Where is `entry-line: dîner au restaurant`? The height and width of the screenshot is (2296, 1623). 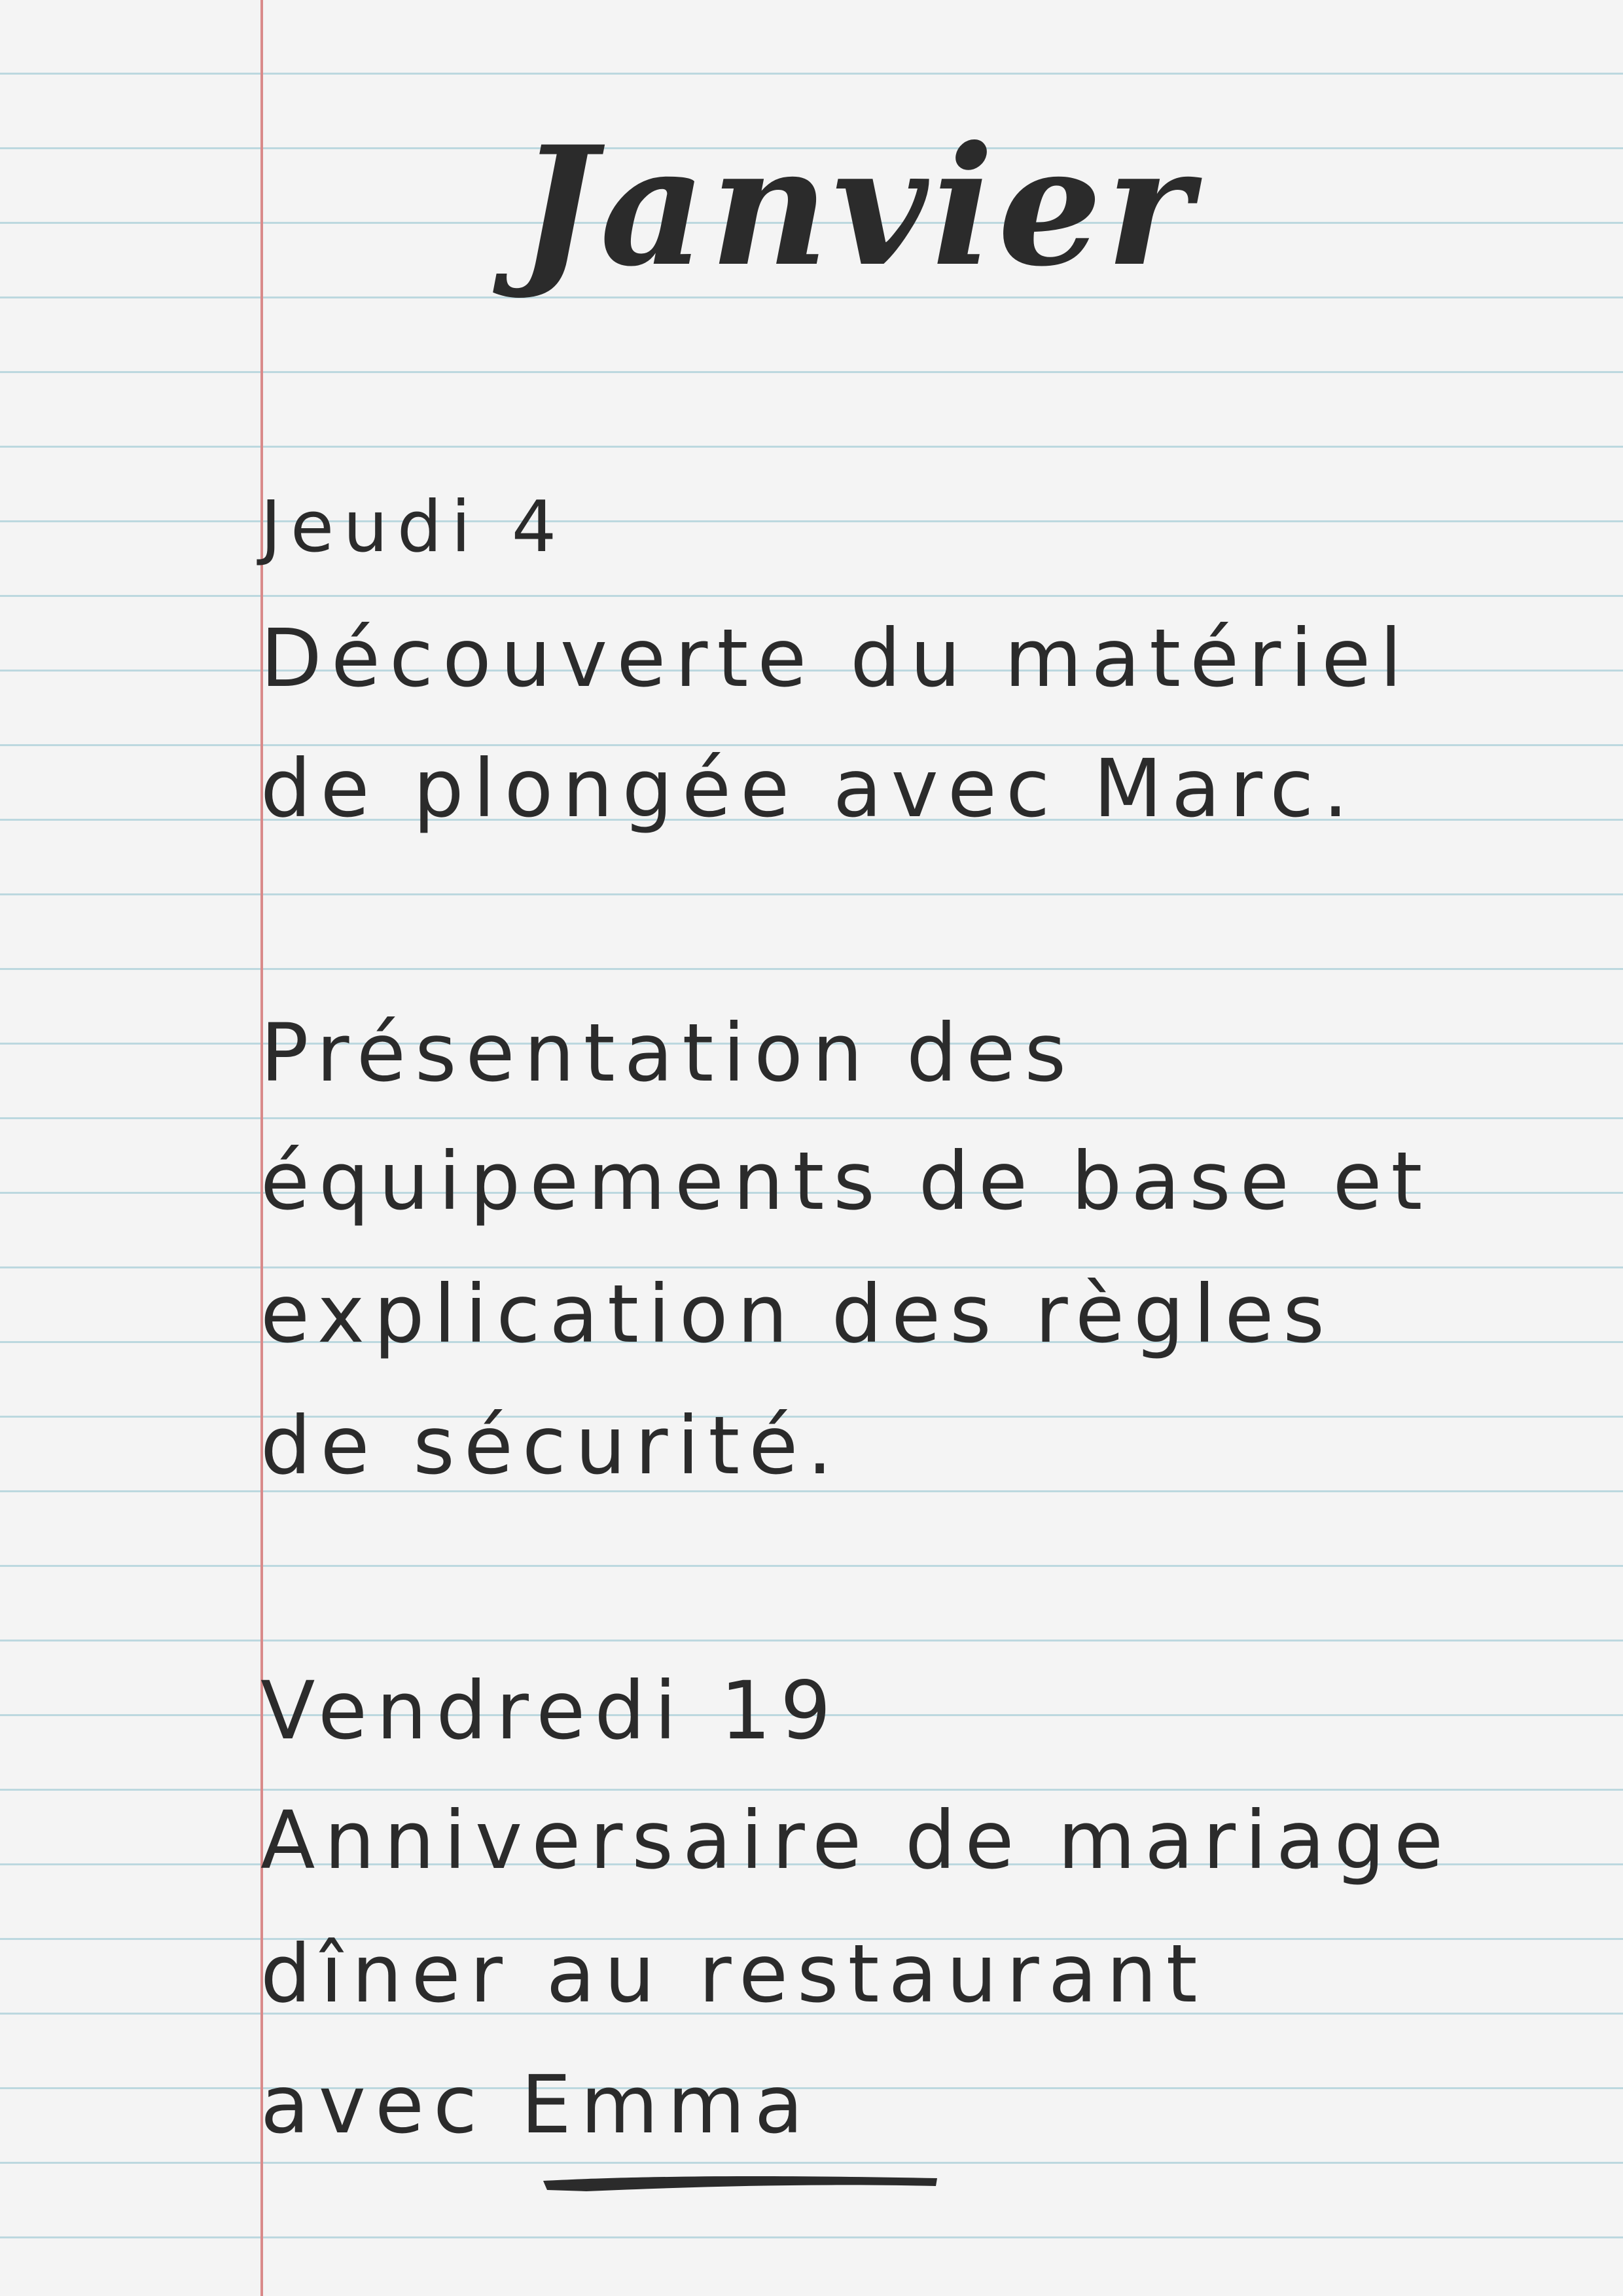 entry-line: dîner au restaurant is located at coordinates (733, 1974).